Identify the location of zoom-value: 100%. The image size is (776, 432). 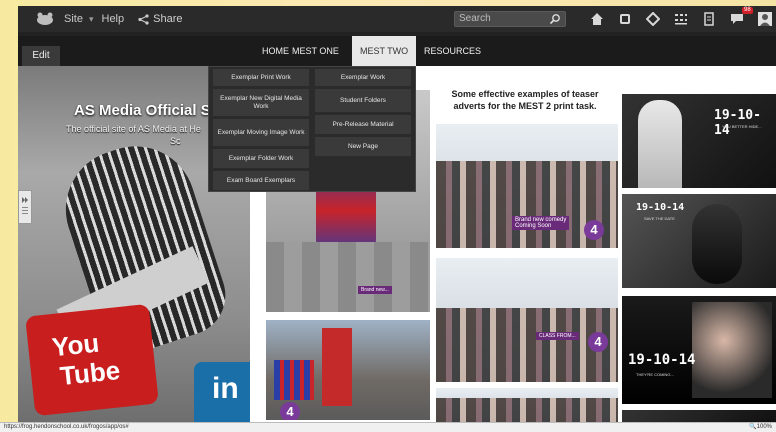
(764, 427).